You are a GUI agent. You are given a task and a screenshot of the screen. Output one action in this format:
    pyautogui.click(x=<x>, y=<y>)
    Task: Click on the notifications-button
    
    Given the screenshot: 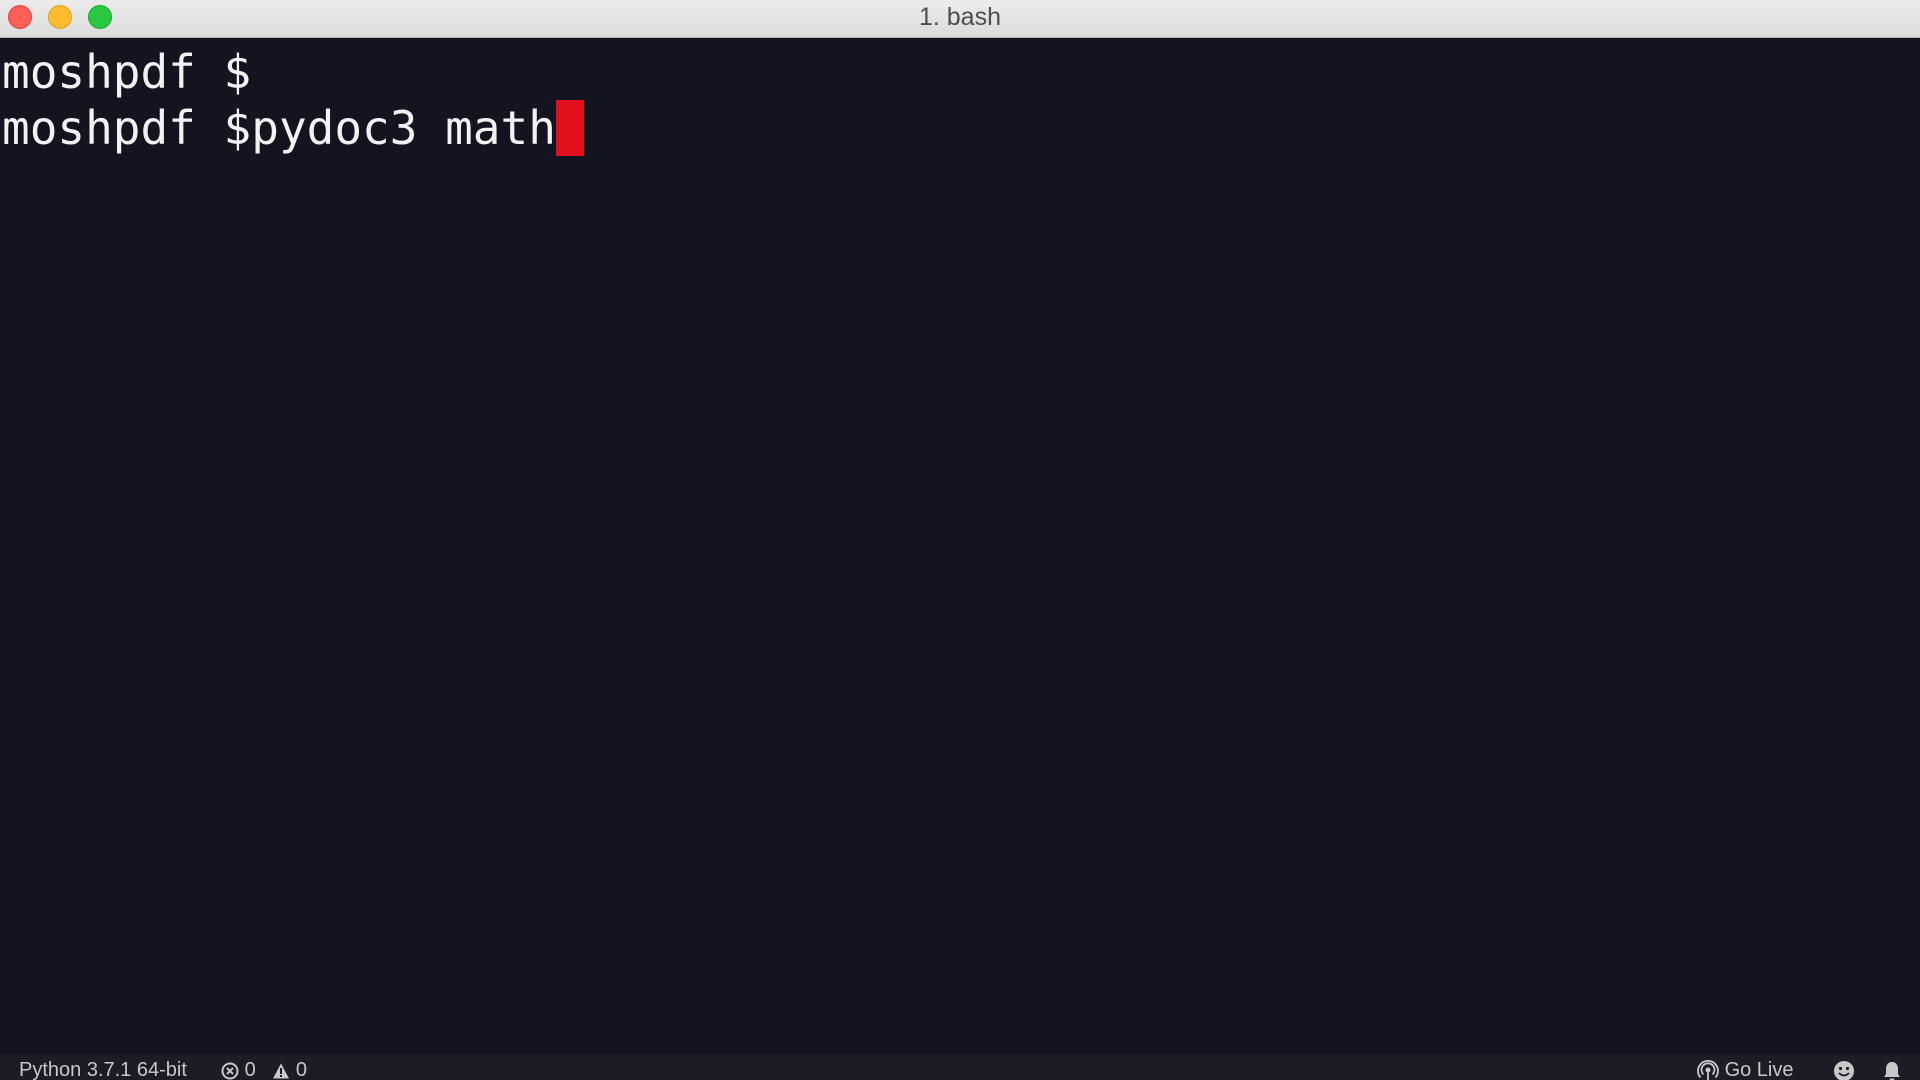 What is the action you would take?
    pyautogui.click(x=1892, y=1067)
    